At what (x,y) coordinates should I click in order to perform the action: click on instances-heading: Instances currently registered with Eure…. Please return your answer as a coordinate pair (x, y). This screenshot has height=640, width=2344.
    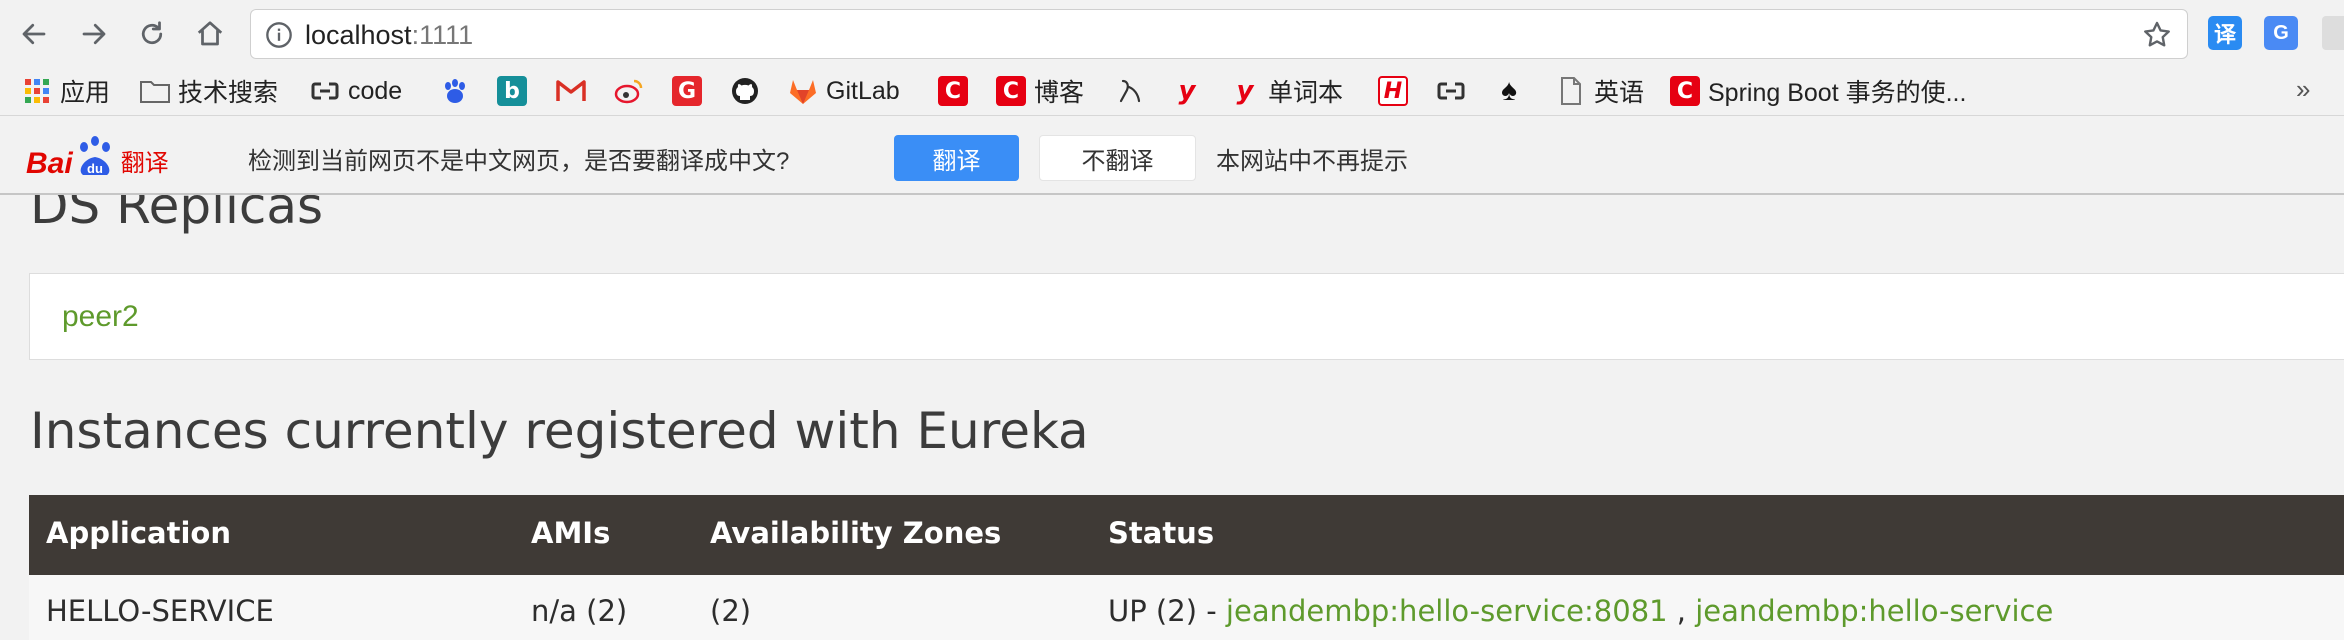
    Looking at the image, I should click on (559, 431).